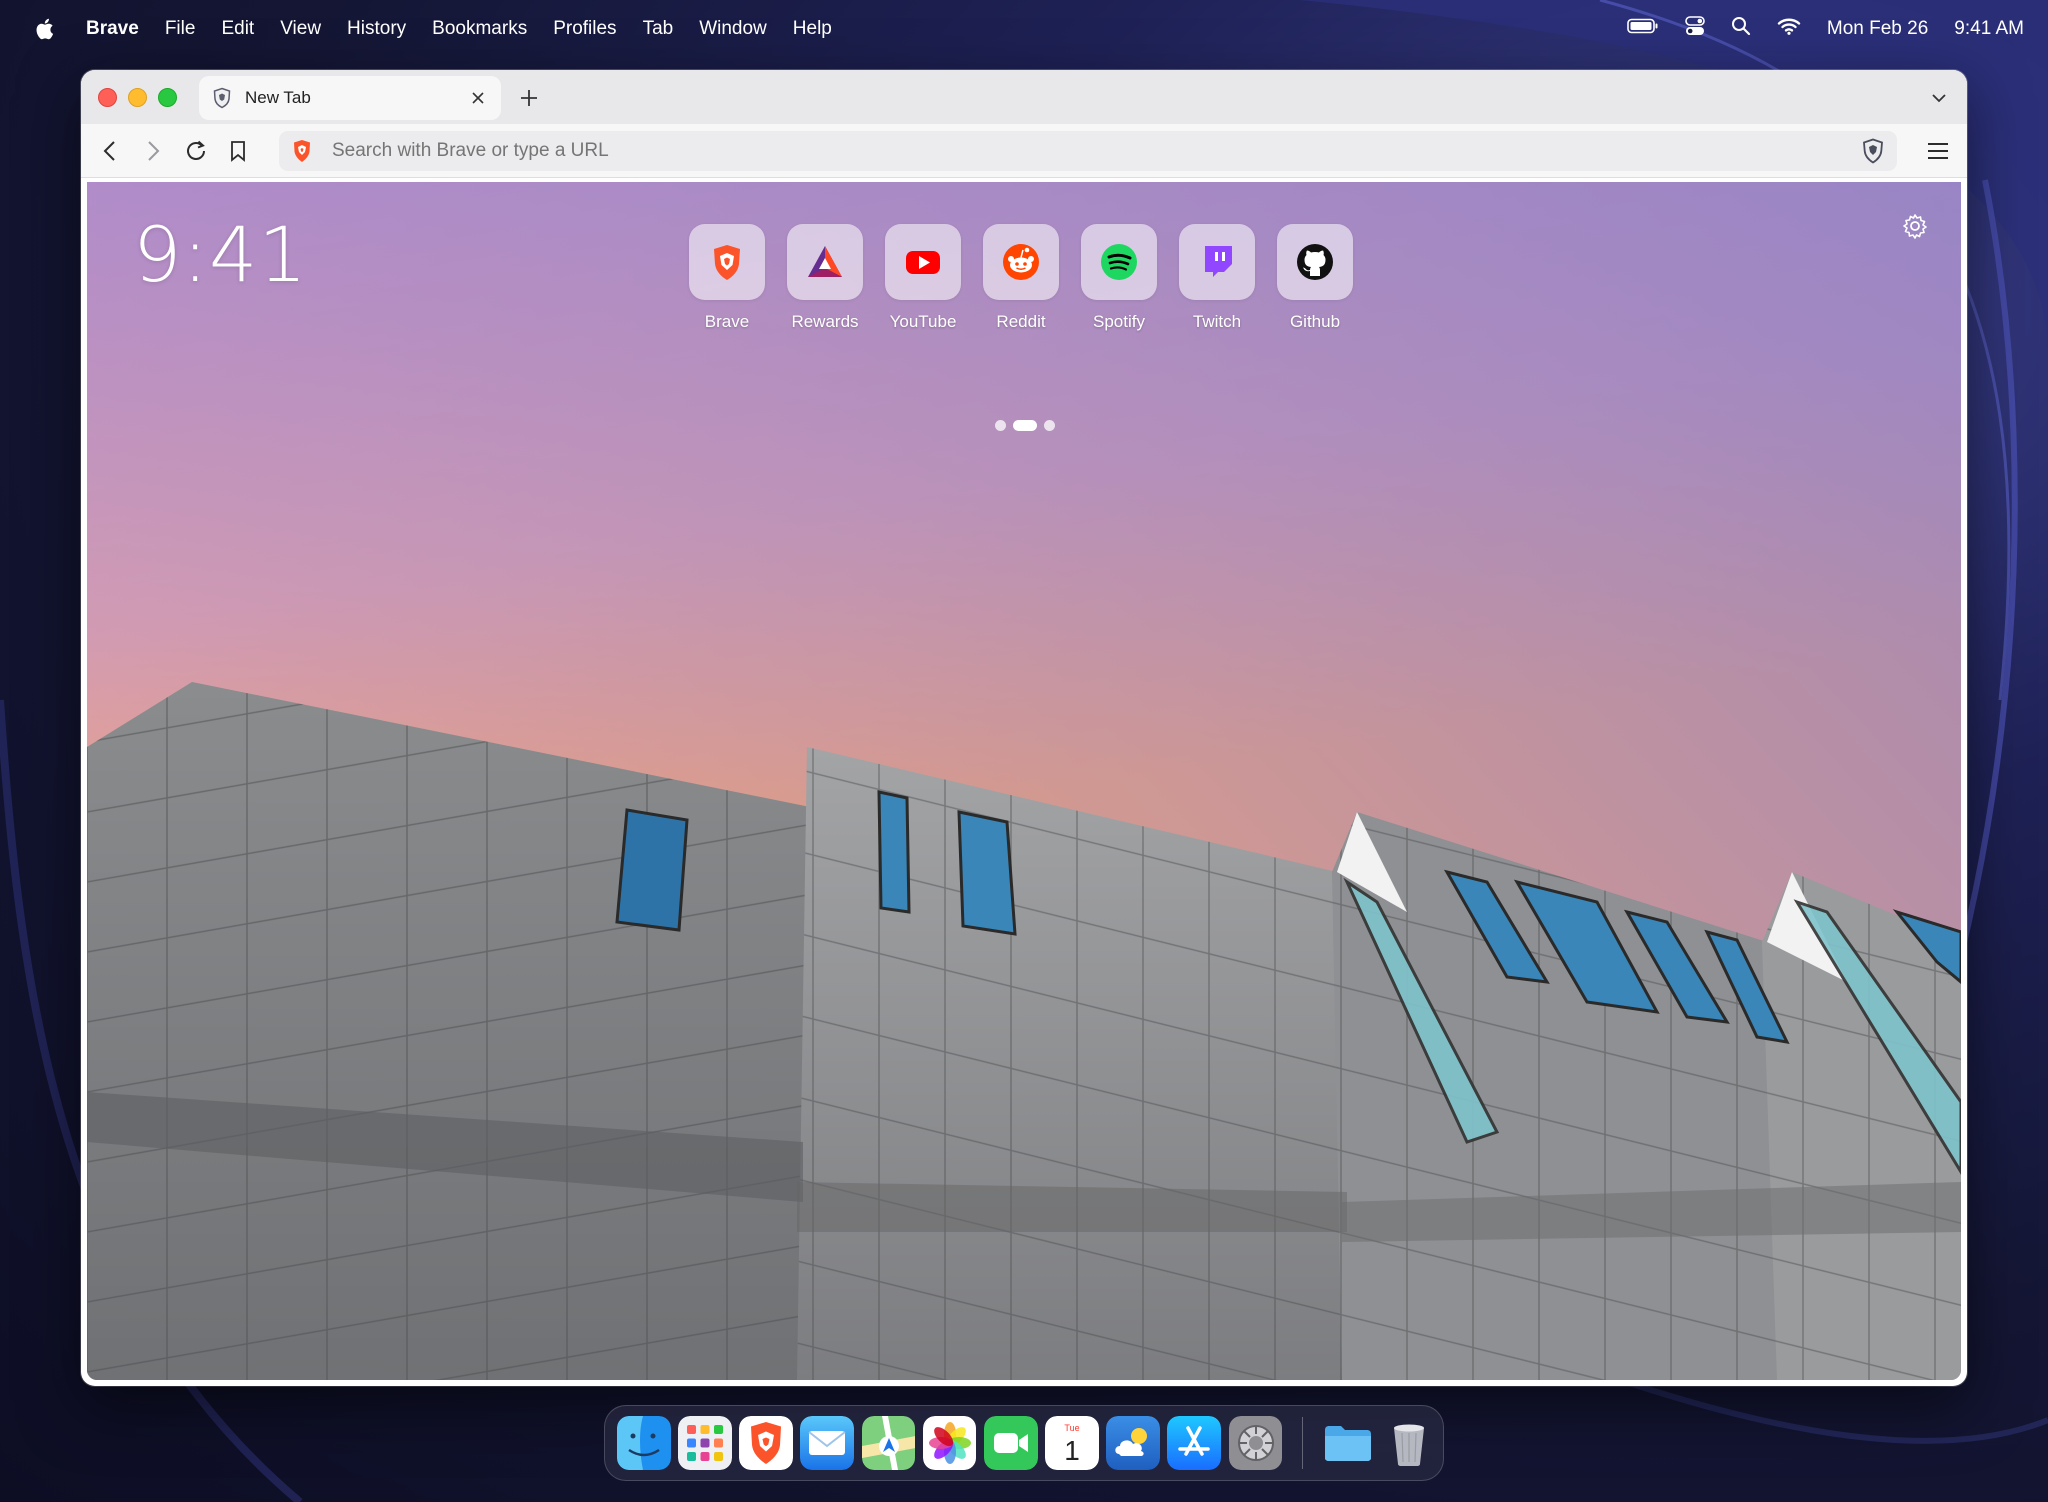 This screenshot has width=2048, height=1502. Describe the element at coordinates (237, 29) in the screenshot. I see `menu-edit: Edit` at that location.